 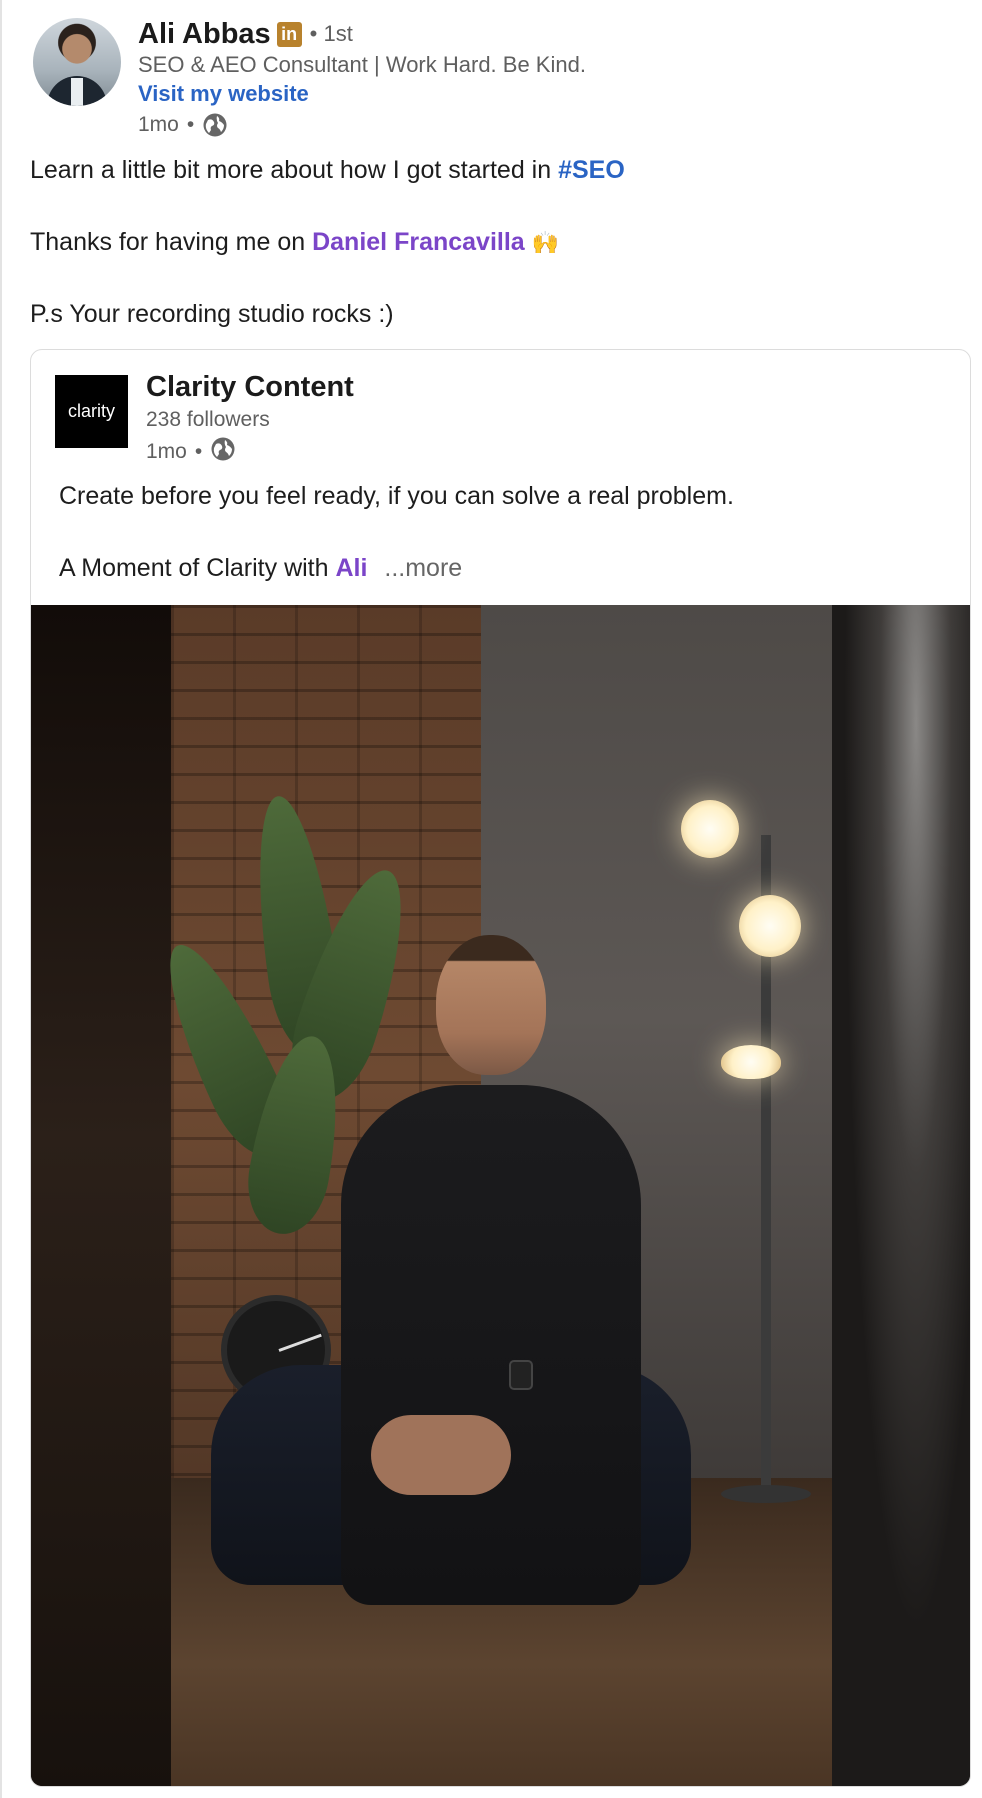 I want to click on company-followers: 238 followers, so click(x=208, y=419).